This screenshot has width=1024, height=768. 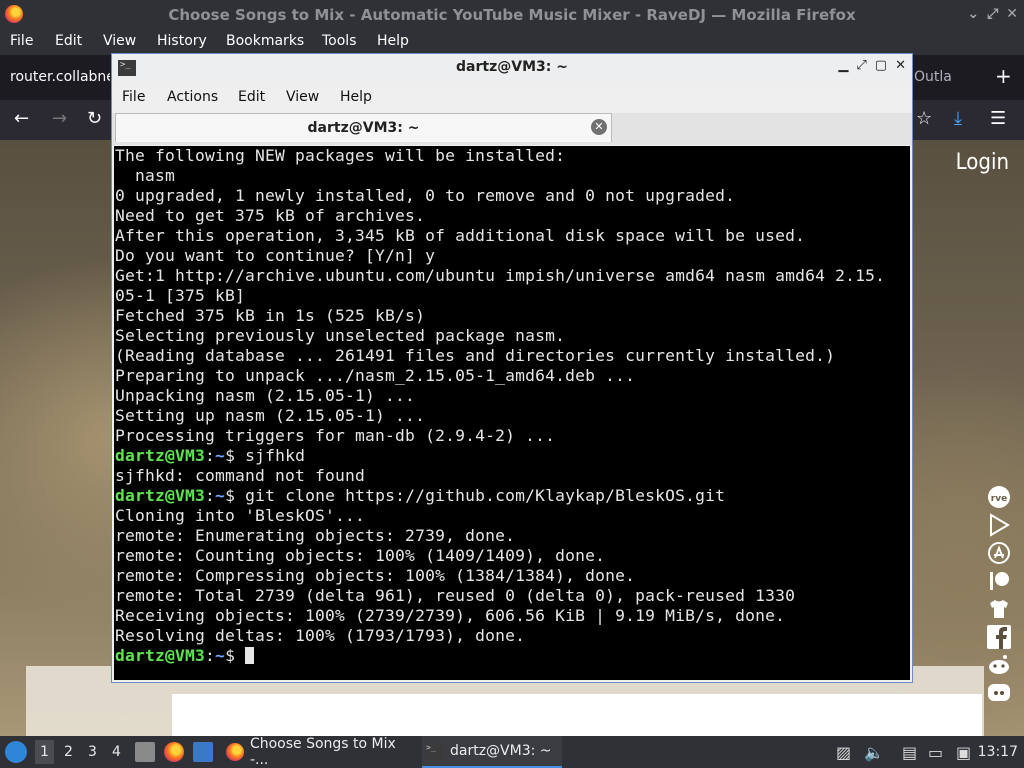 I want to click on workspace-1: 1, so click(x=44, y=752).